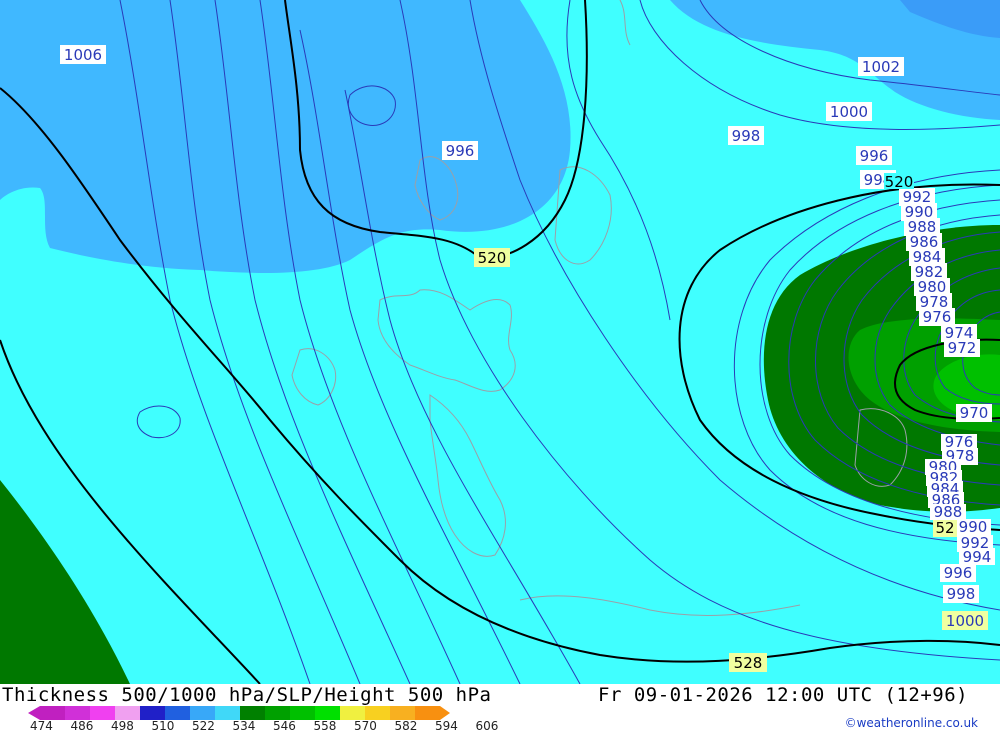 This screenshot has width=1000, height=733. Describe the element at coordinates (82, 726) in the screenshot. I see `legend-tick-label: 486` at that location.